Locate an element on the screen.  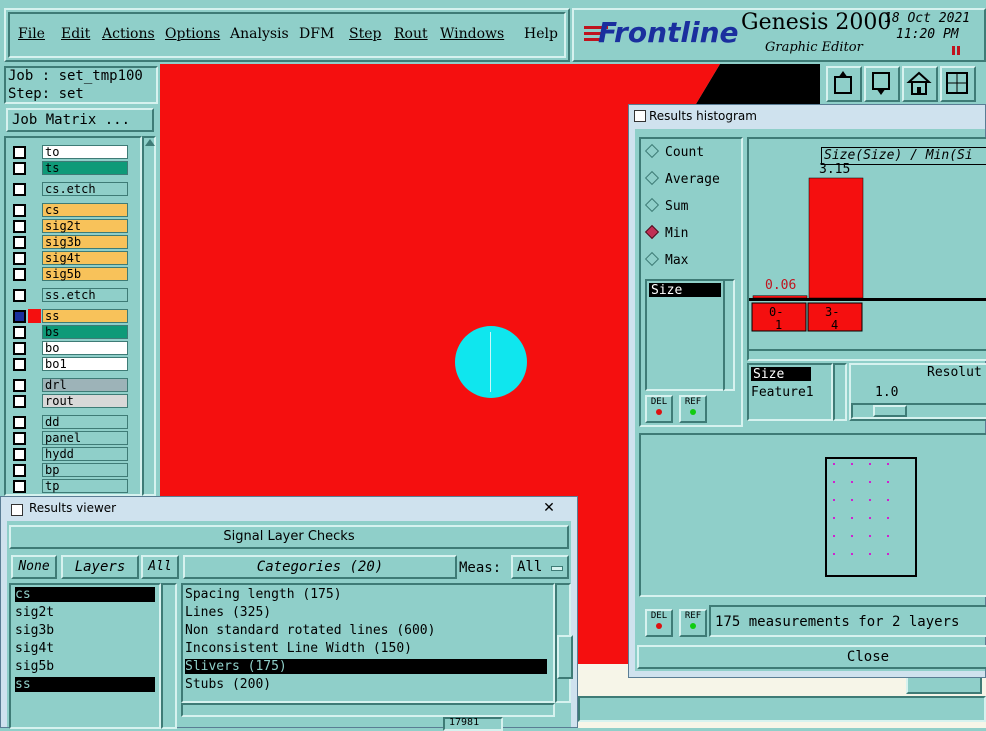
layer-name: ss is located at coordinates (85, 316).